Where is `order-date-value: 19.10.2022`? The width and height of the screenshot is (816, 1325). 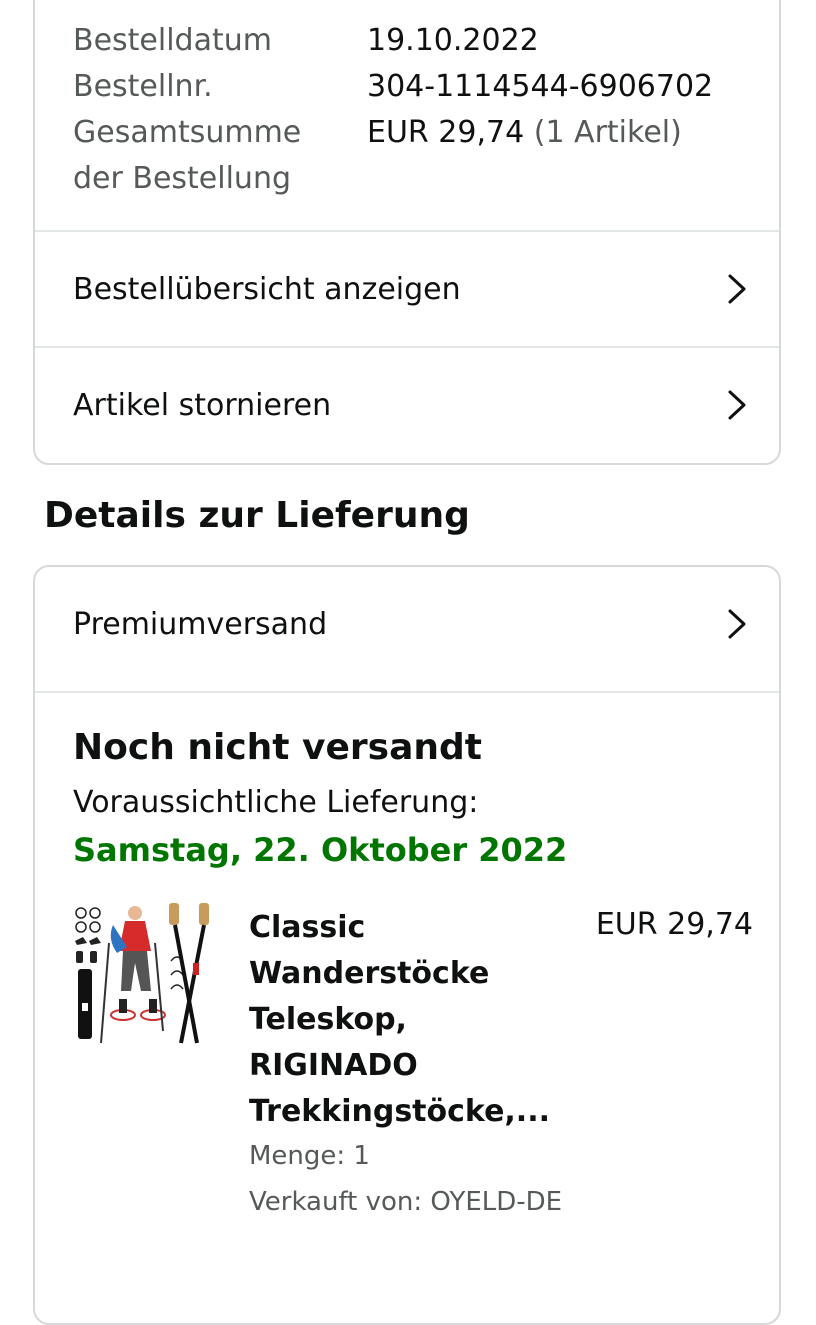
order-date-value: 19.10.2022 is located at coordinates (453, 40).